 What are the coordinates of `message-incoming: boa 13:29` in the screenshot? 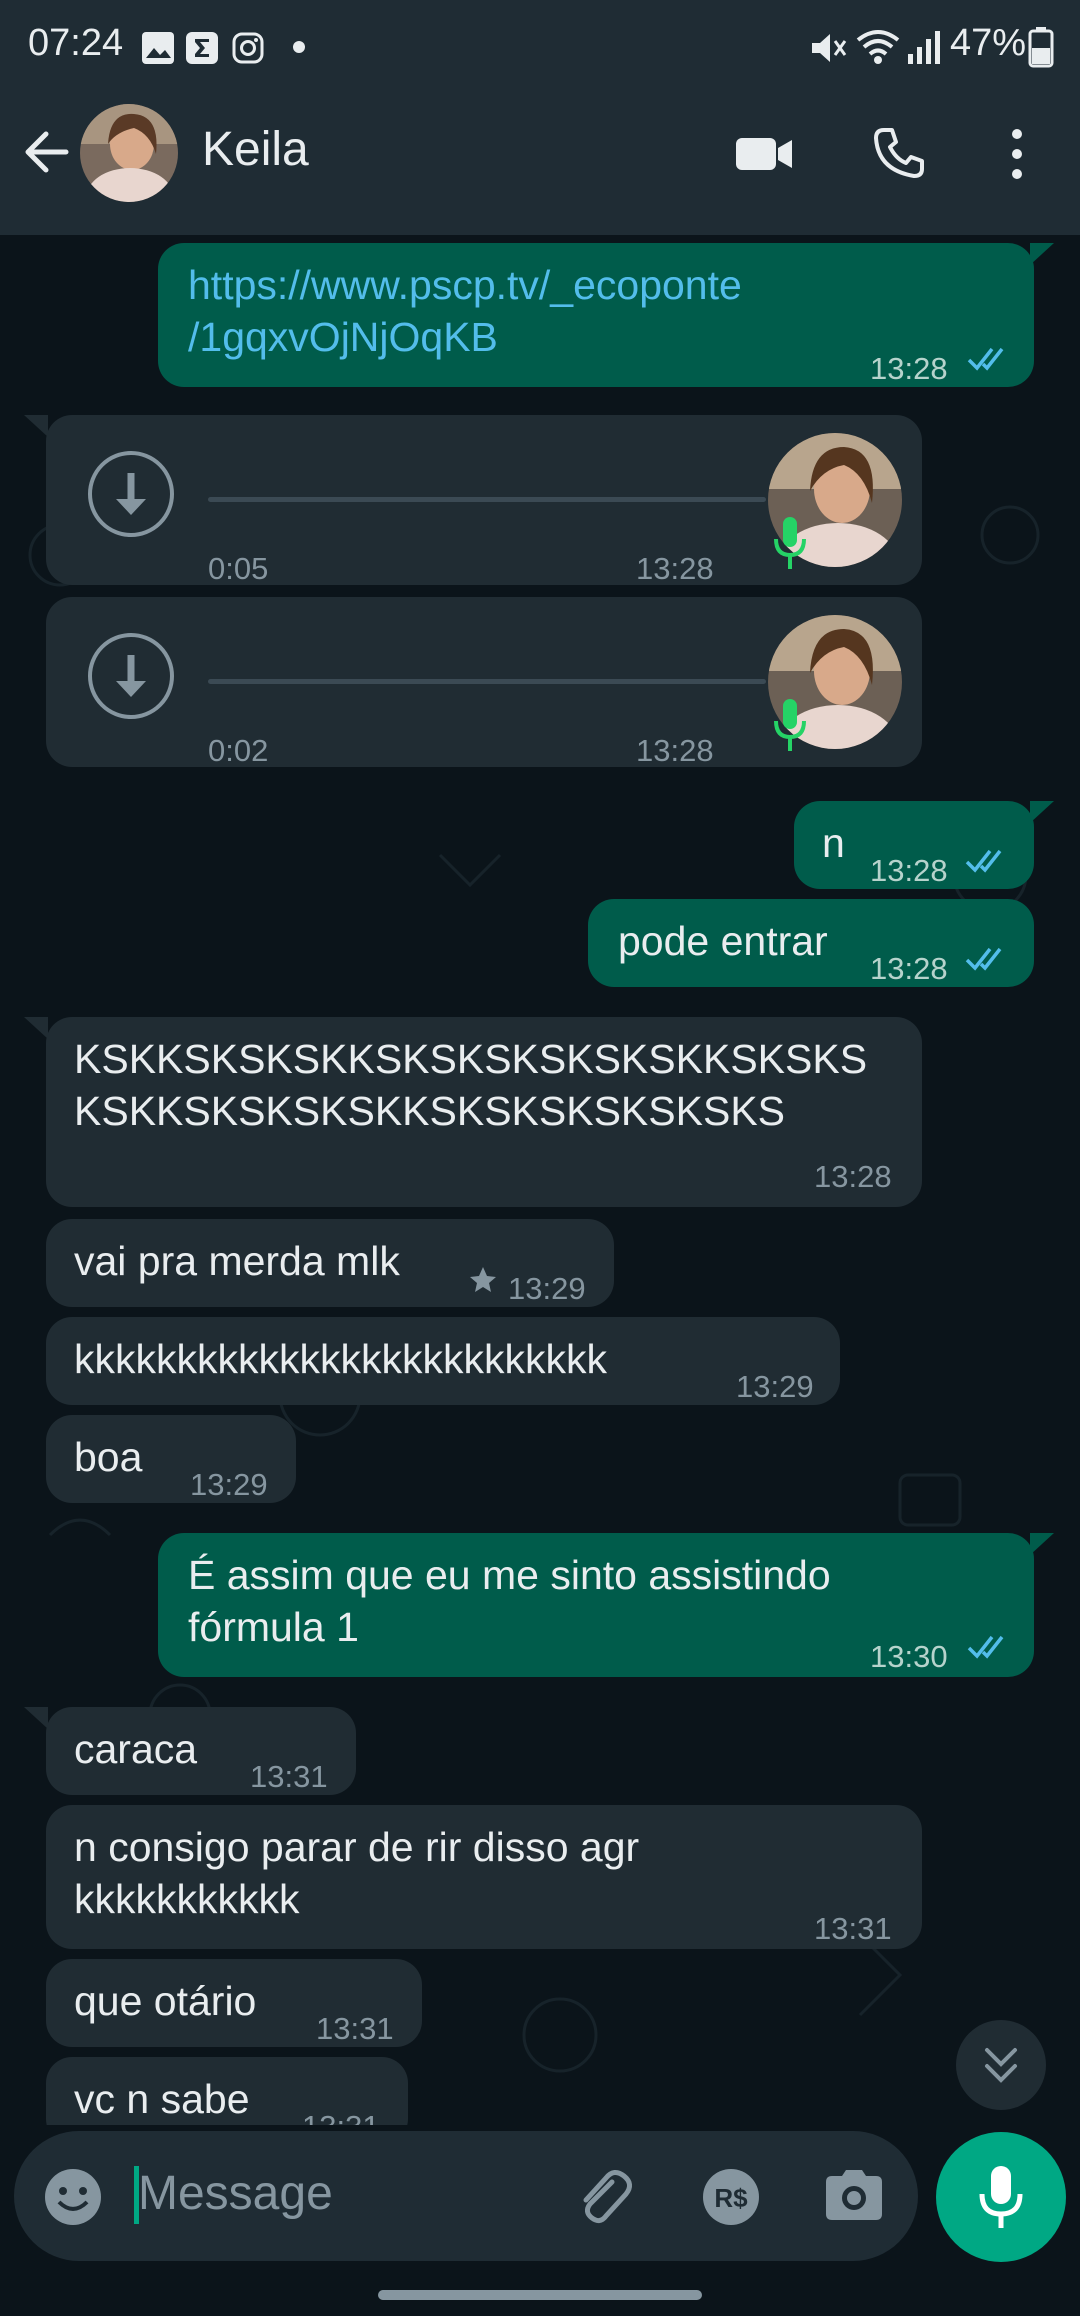 It's located at (171, 1459).